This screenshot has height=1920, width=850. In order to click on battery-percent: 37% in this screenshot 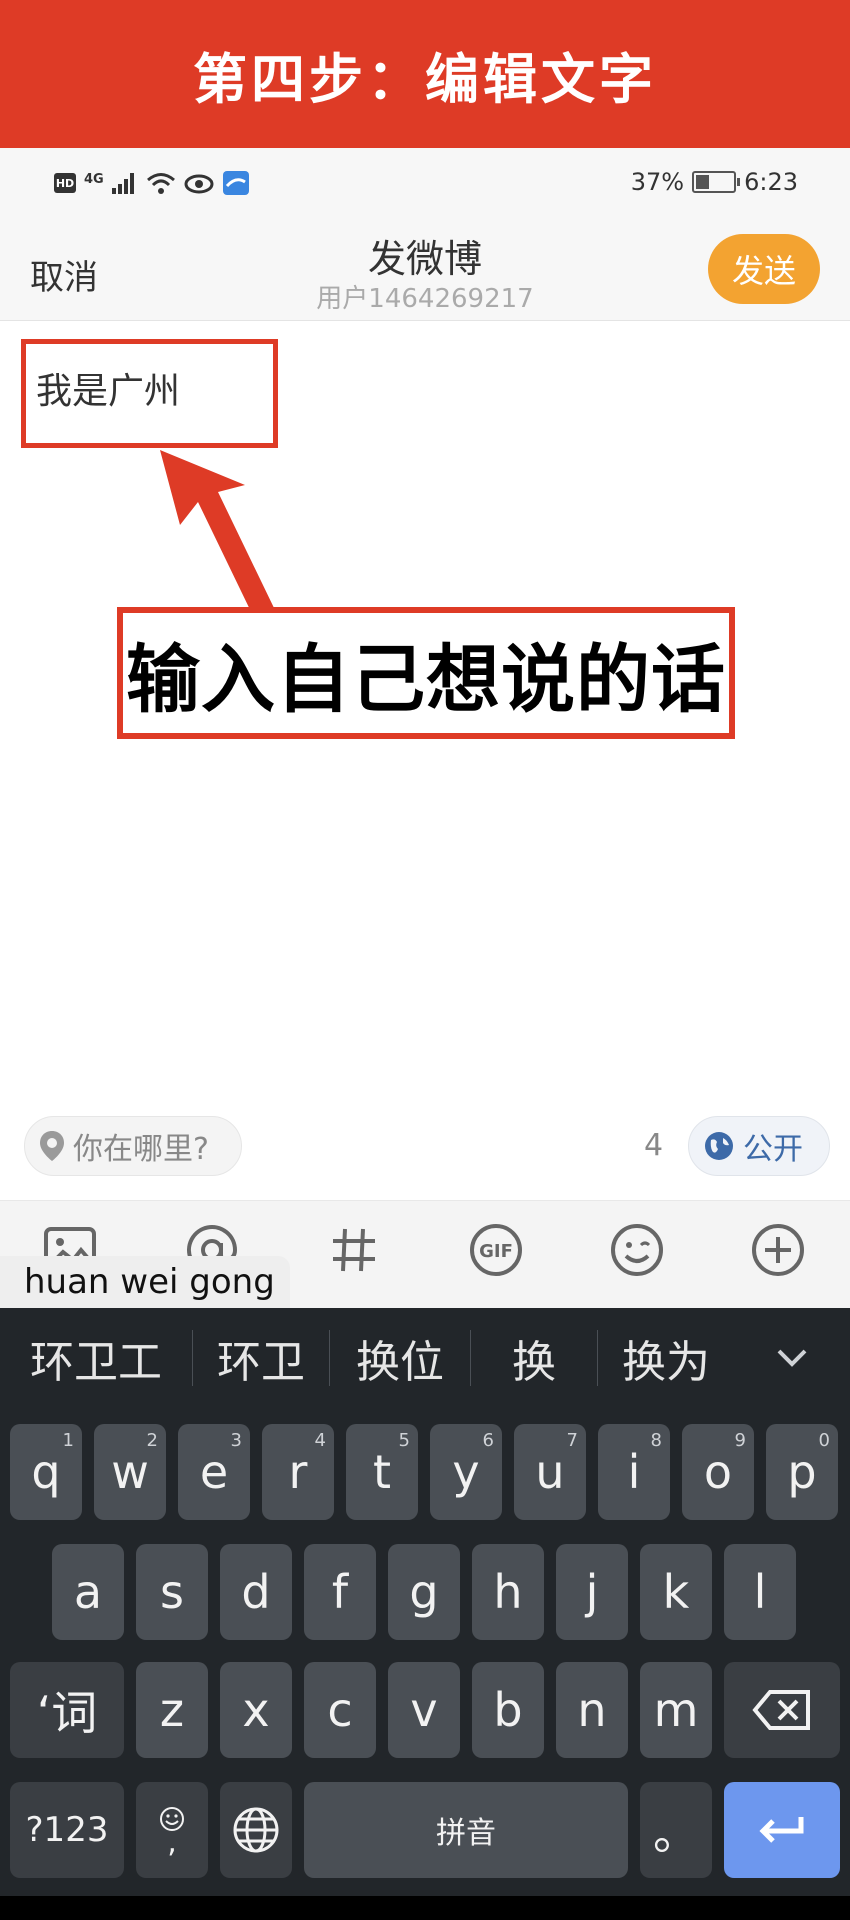, I will do `click(657, 182)`.